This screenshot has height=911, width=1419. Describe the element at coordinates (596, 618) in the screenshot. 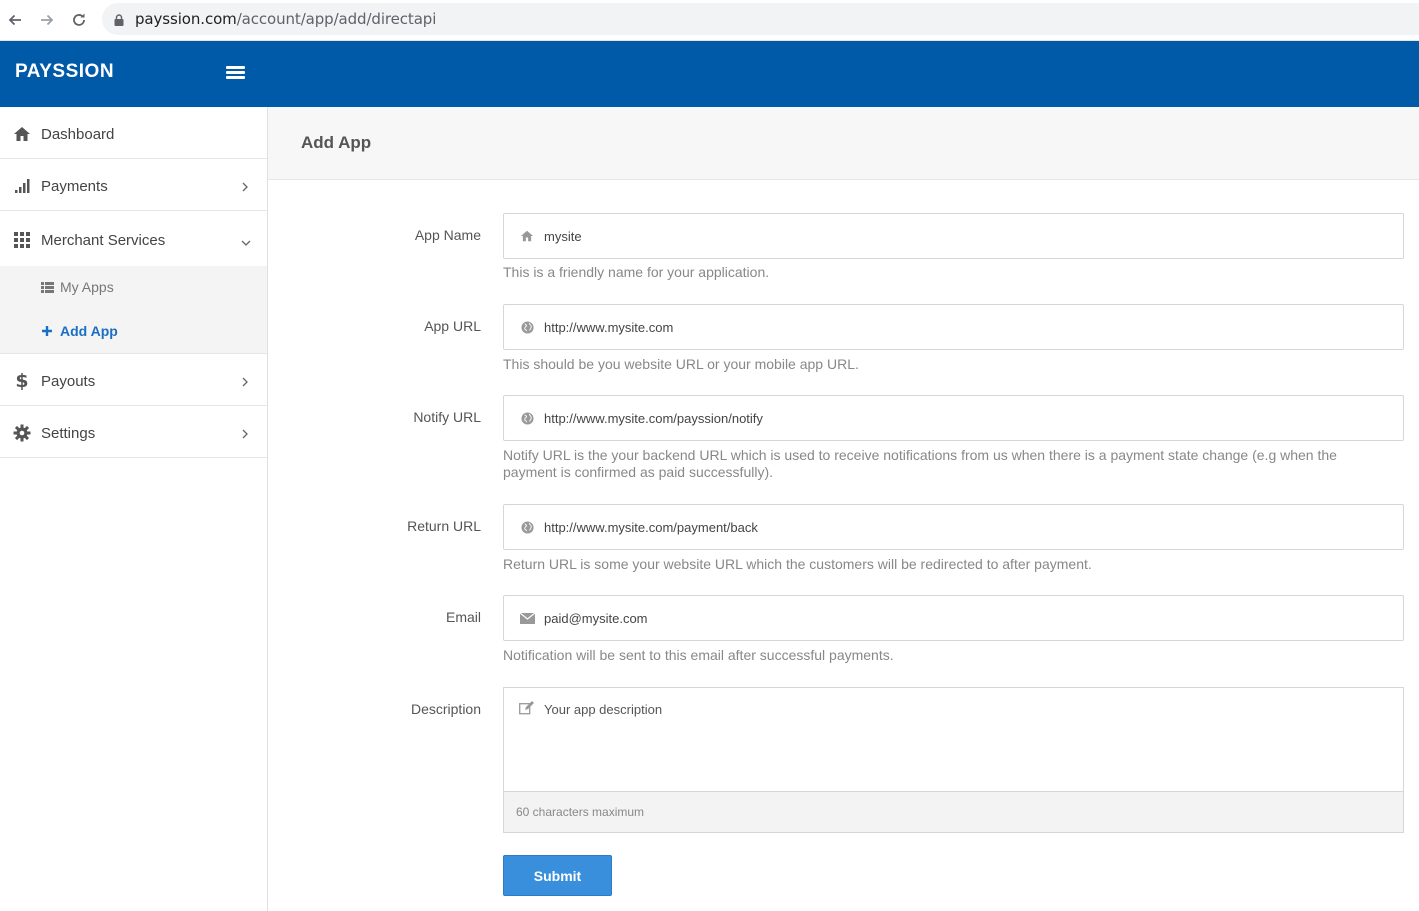

I see `email-value: paid@mysite.com` at that location.